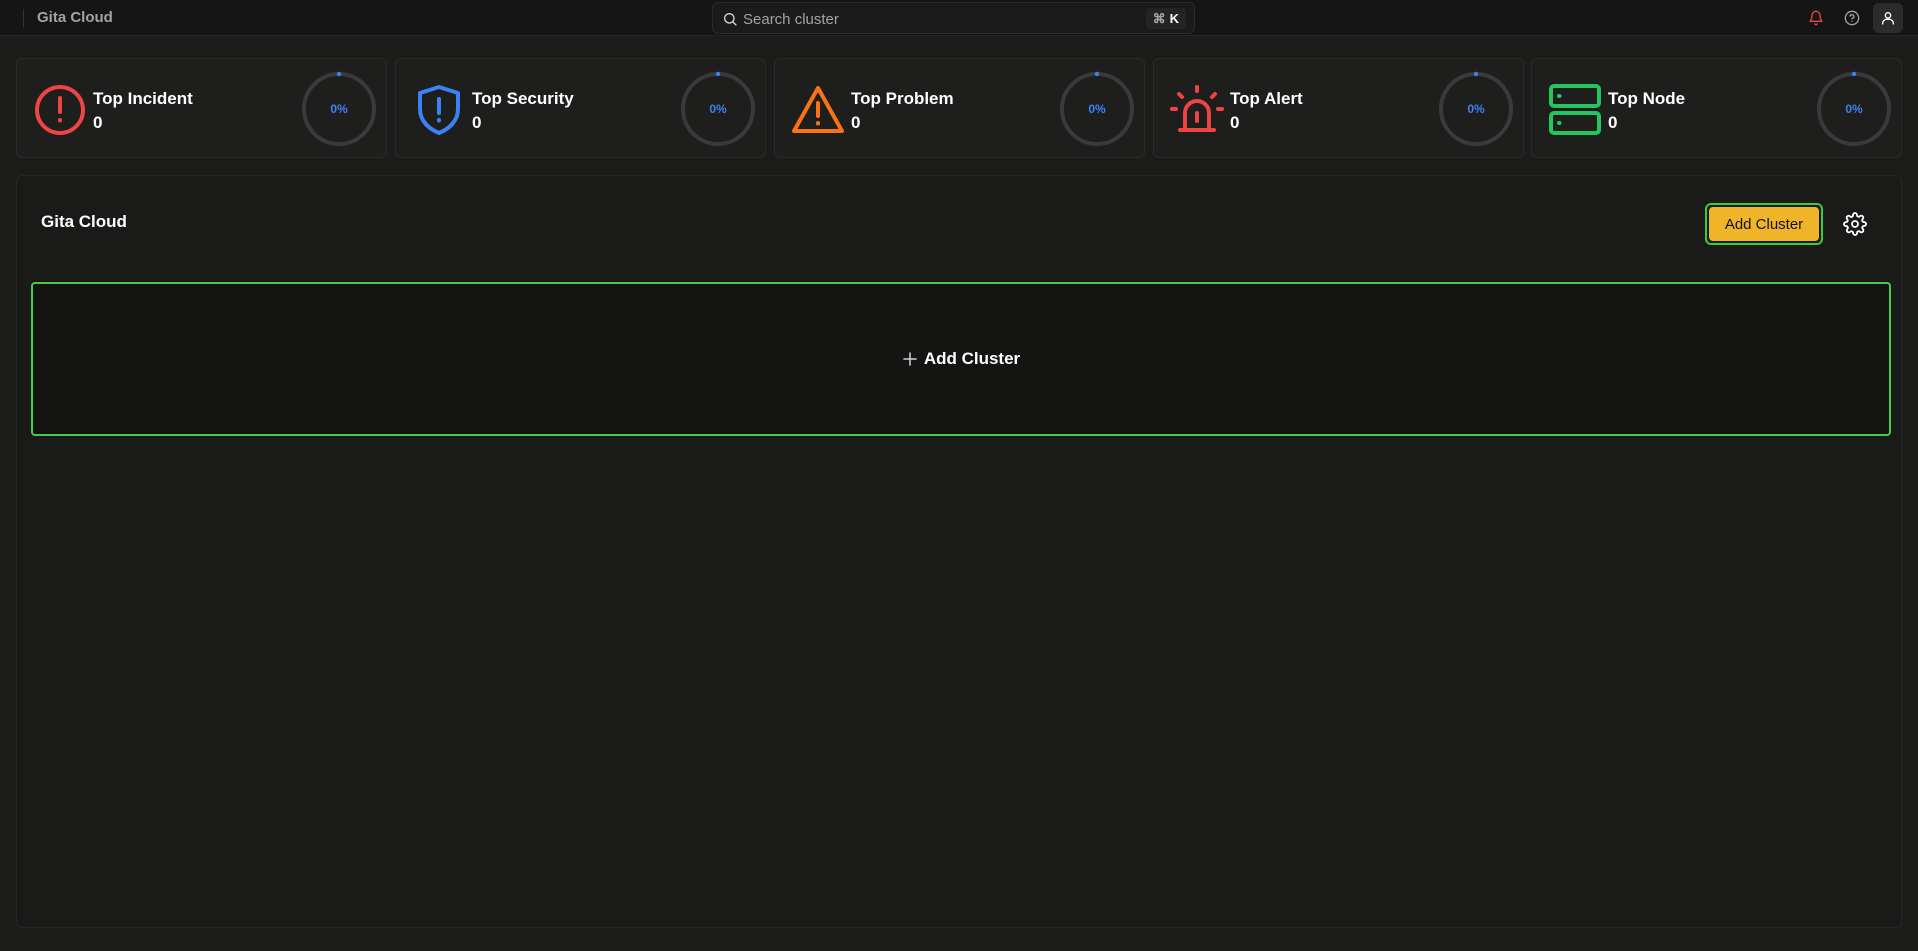  Describe the element at coordinates (1716, 108) in the screenshot. I see `stat-card-node: Top Node 0 0%` at that location.